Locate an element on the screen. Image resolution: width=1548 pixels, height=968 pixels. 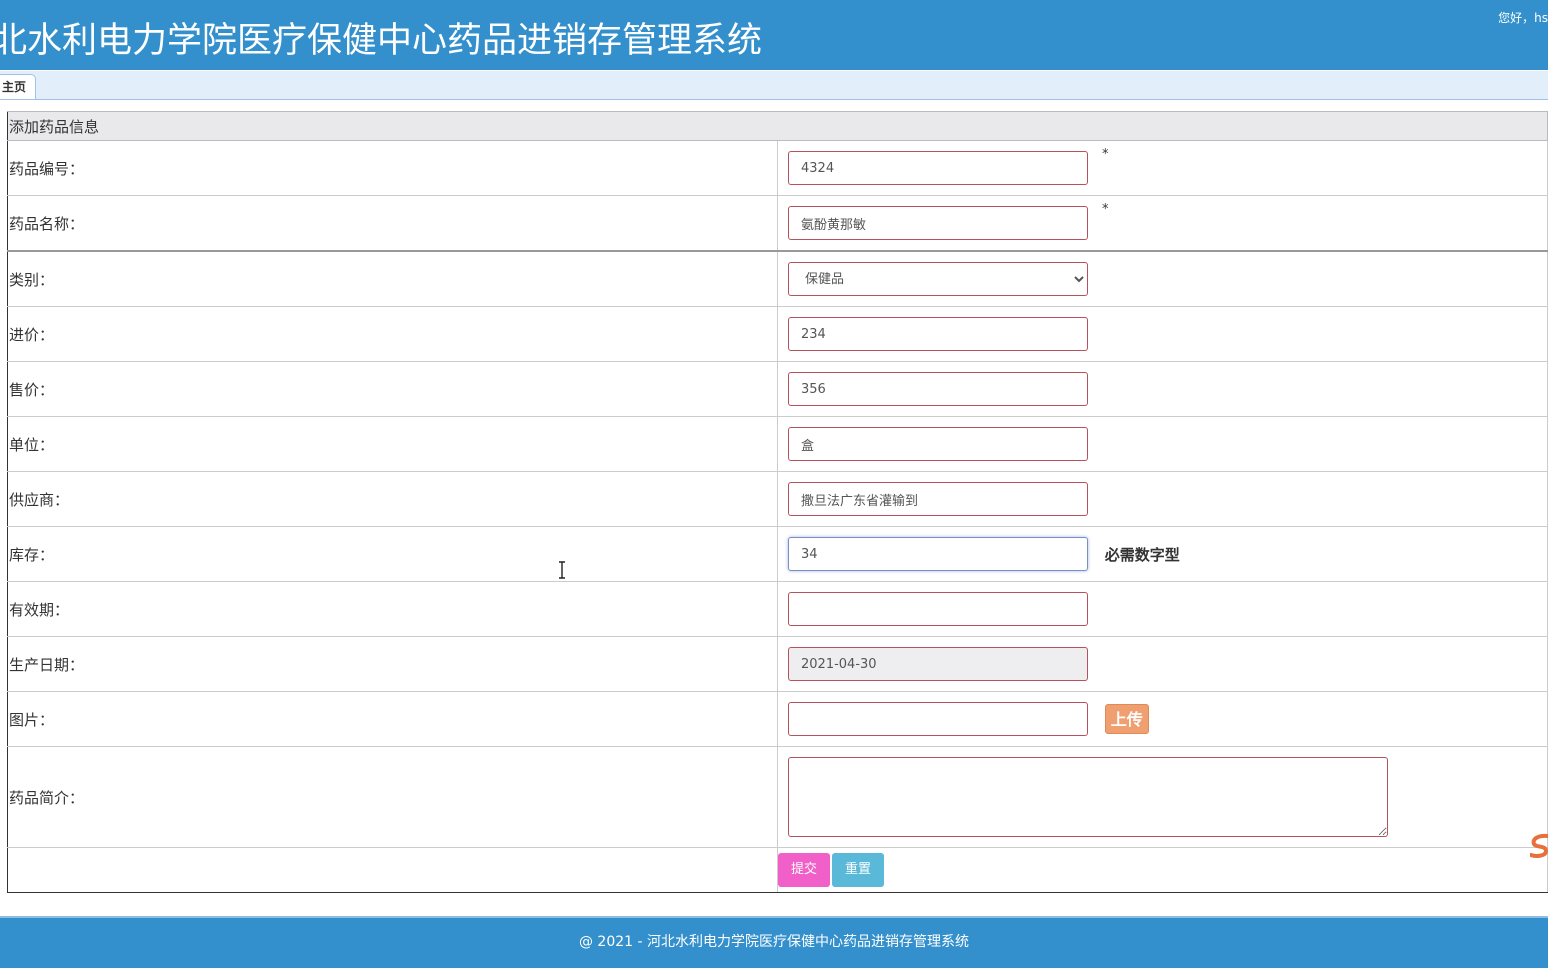
app-footer: @ 2021 - 河北水利电力学院医疗保健中心药品进销存管理系统 is located at coordinates (774, 942).